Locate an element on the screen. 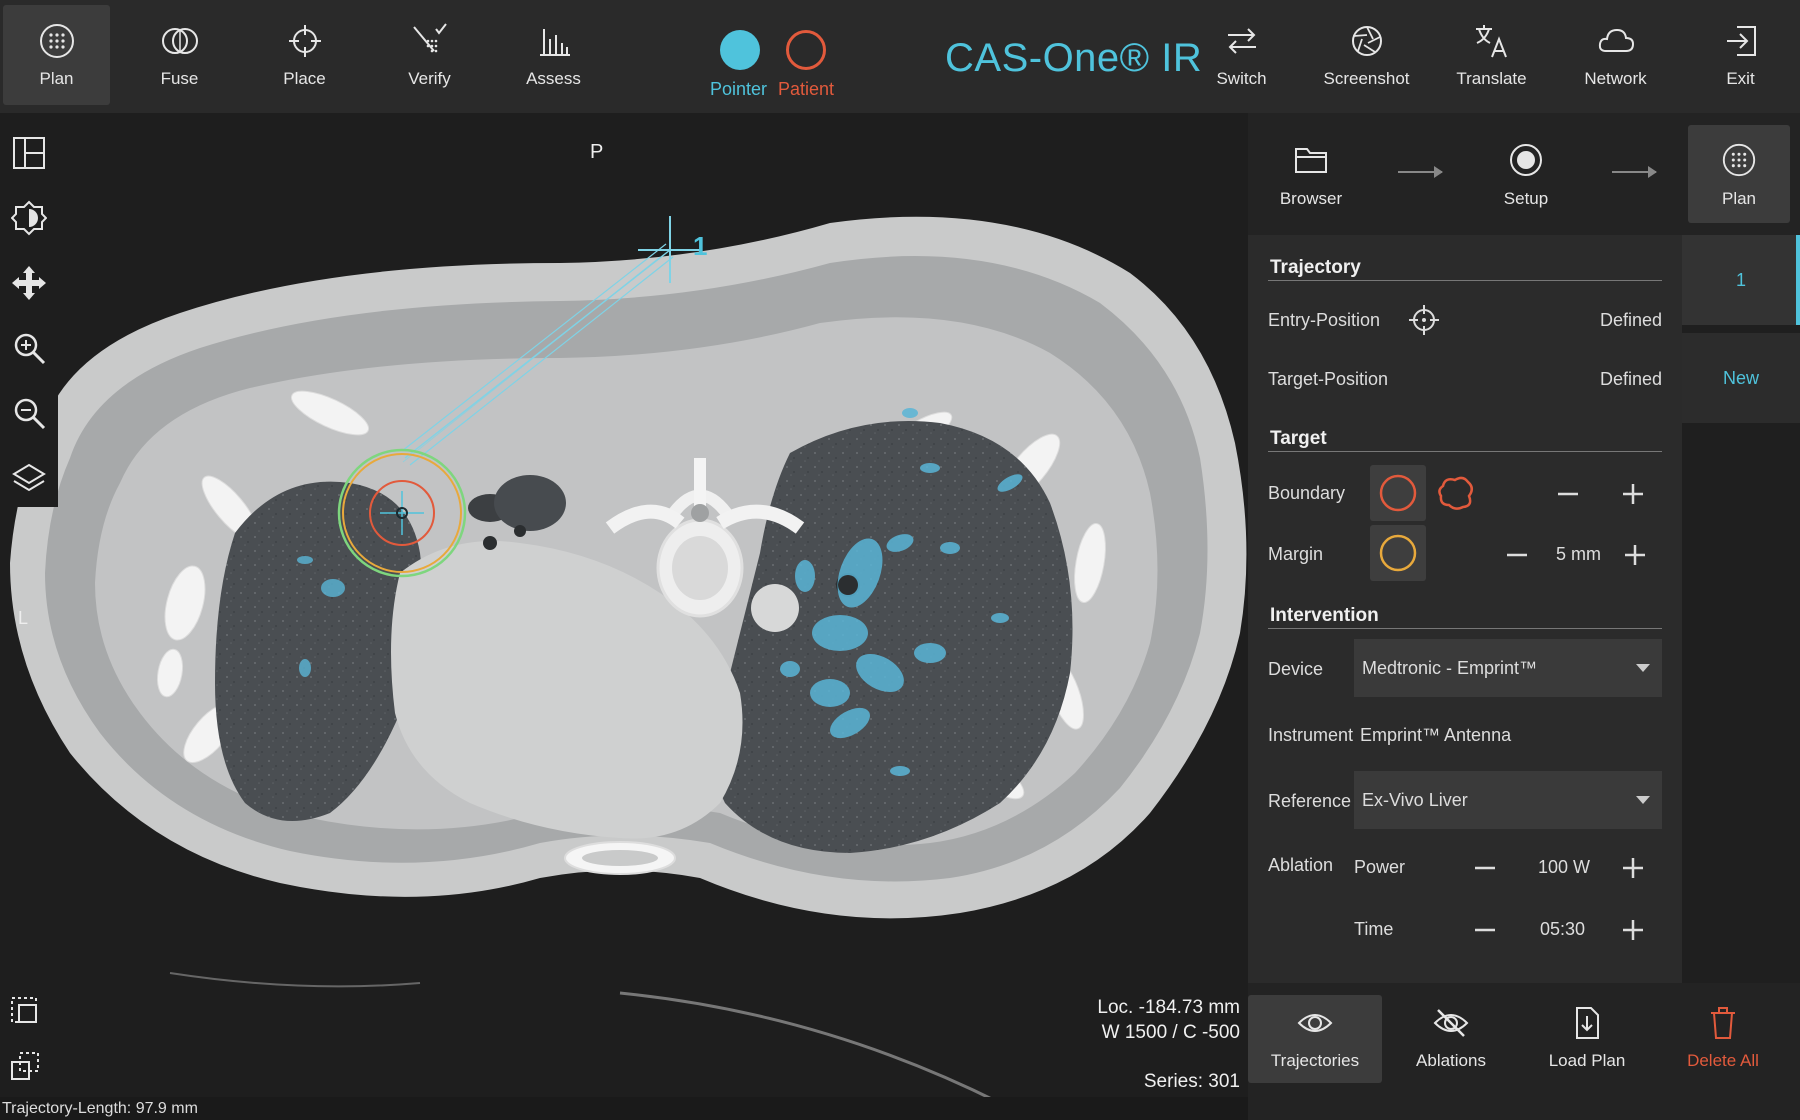  toolbar-place-button: Place is located at coordinates (304, 55).